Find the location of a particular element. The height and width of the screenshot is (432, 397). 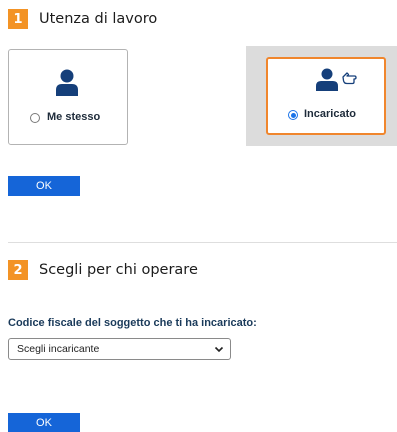

section-1-header: 1 Utenza di lavoro is located at coordinates (82, 19).